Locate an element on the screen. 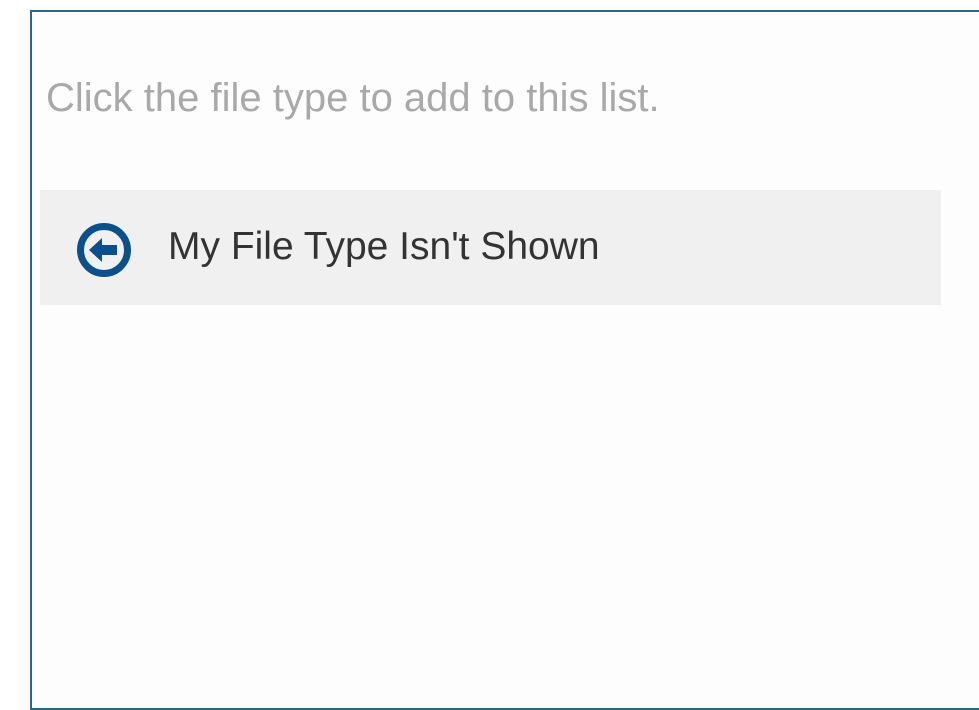  list-item-file-type-not-shown: My File Type Isn't Shown is located at coordinates (490, 247).